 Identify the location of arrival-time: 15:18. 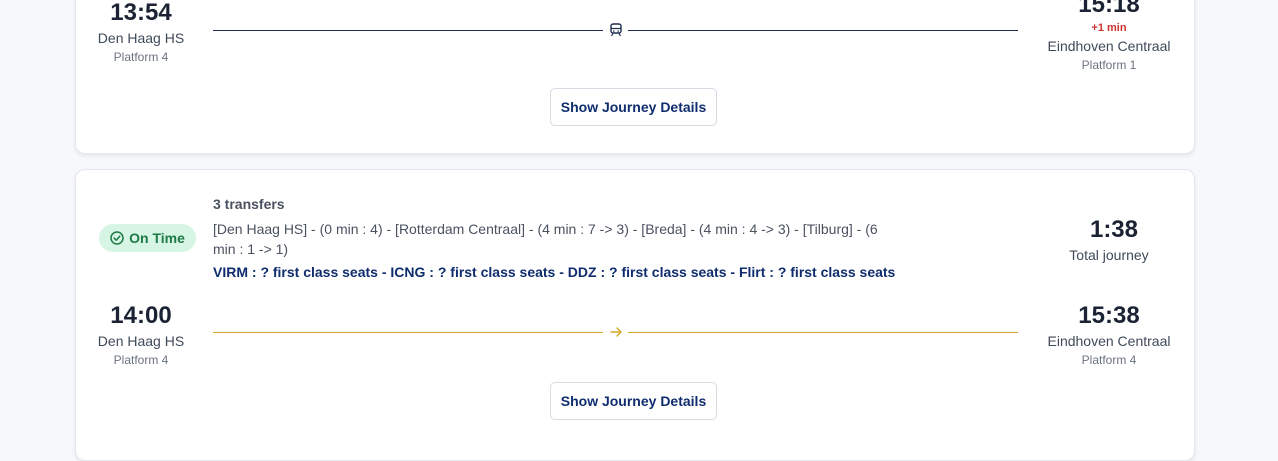
(1109, 9).